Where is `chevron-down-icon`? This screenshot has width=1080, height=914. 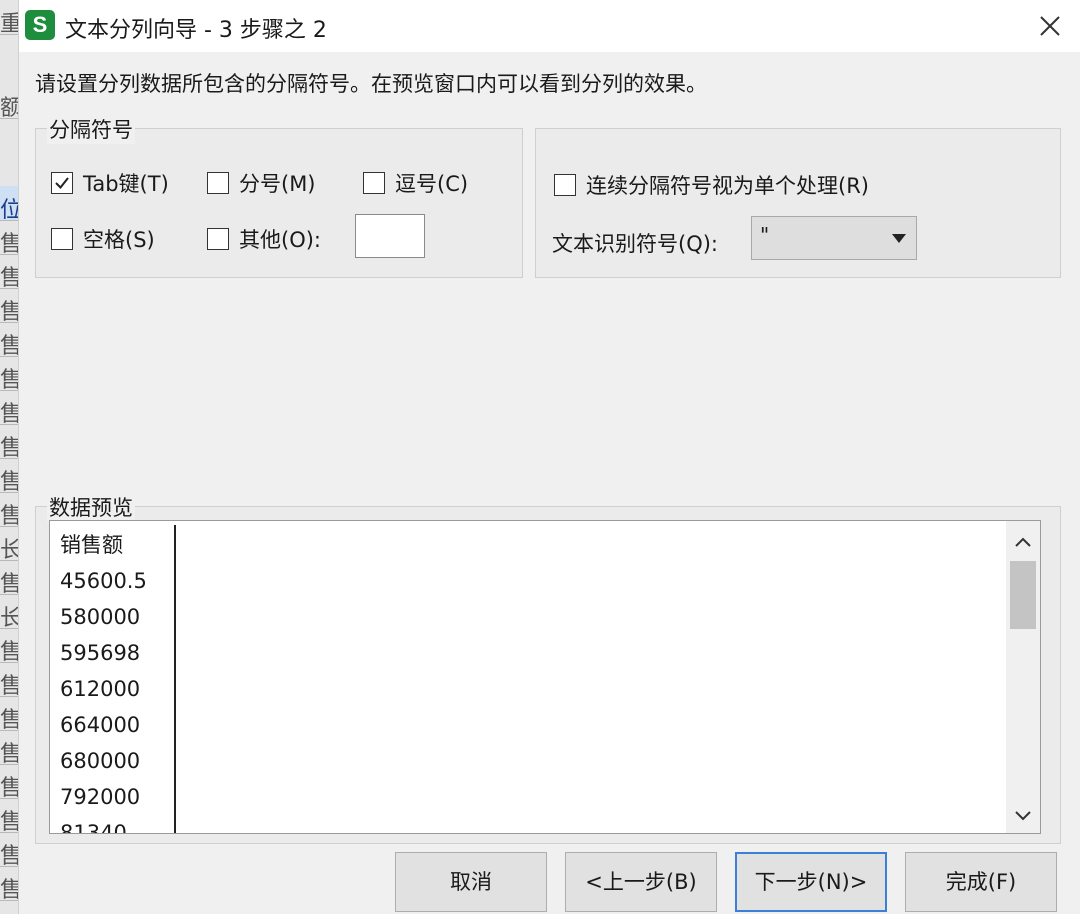
chevron-down-icon is located at coordinates (1023, 816).